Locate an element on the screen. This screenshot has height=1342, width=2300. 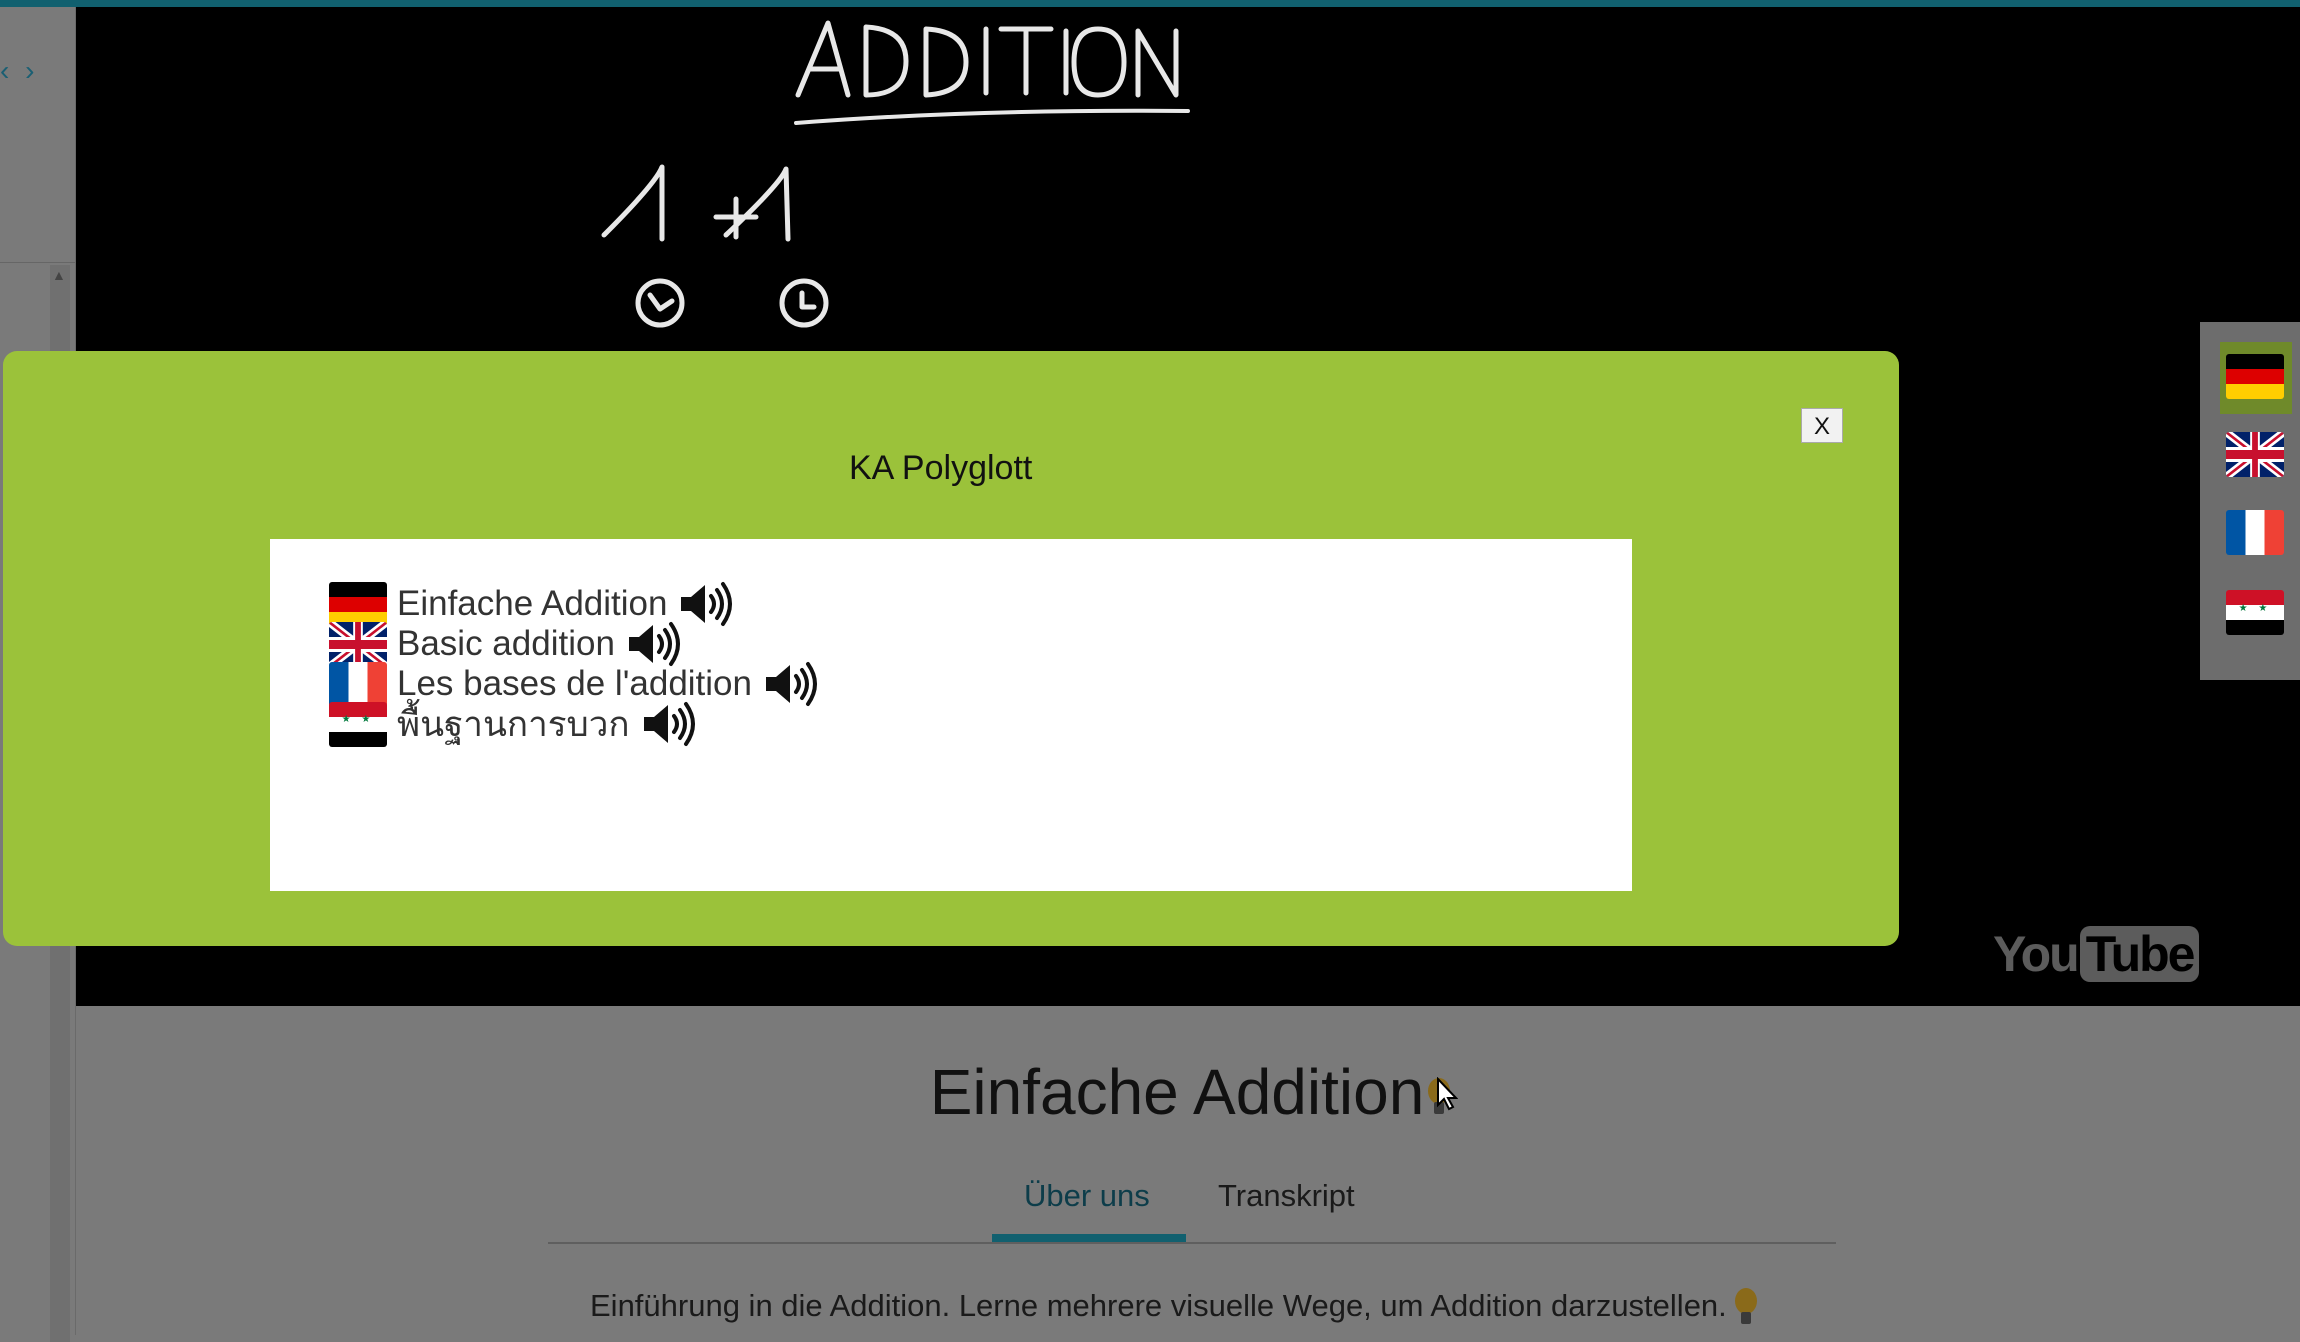
france-flag-icon is located at coordinates (2255, 532).